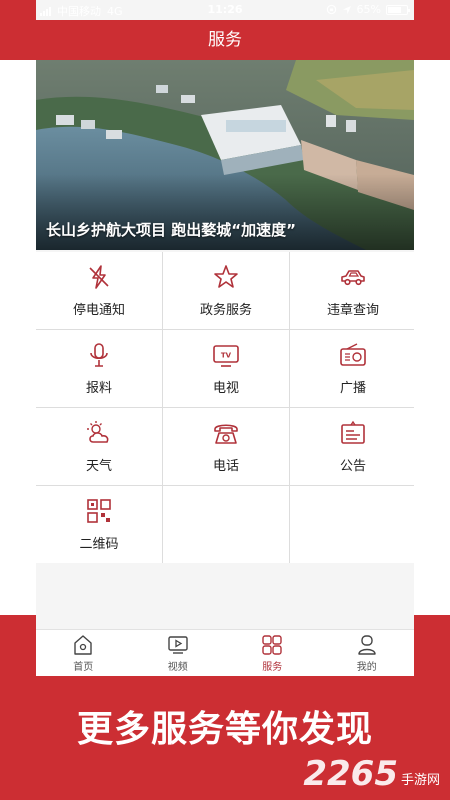  Describe the element at coordinates (367, 644) in the screenshot. I see `profile-icon` at that location.